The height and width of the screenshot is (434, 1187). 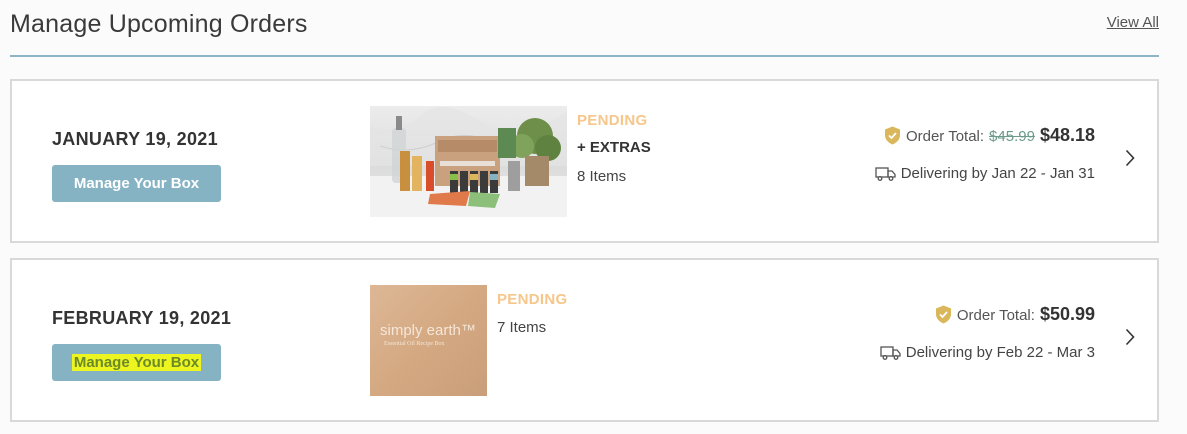 I want to click on product-image: simply earth™ Essential Oil Recipe Box, so click(x=428, y=340).